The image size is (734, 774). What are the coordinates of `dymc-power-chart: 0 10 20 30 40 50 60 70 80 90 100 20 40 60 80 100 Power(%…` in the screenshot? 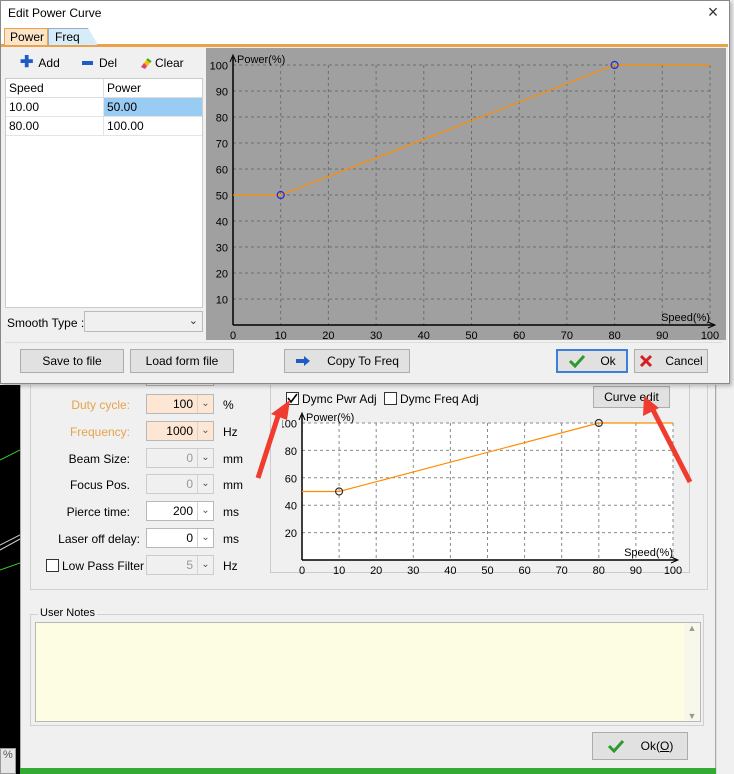 It's located at (482, 492).